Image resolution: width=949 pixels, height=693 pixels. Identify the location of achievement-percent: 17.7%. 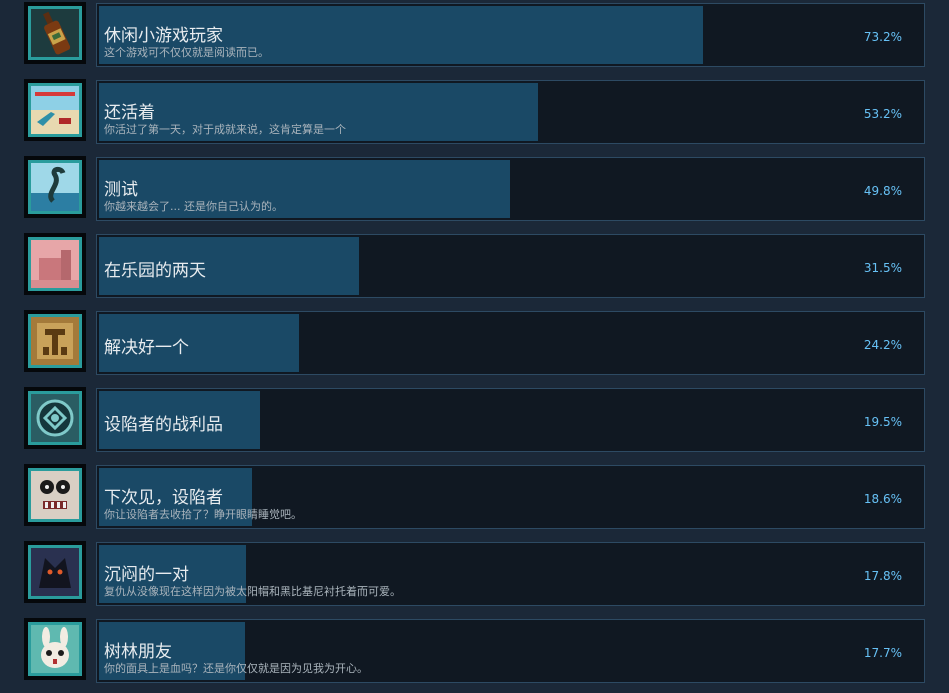
(882, 653).